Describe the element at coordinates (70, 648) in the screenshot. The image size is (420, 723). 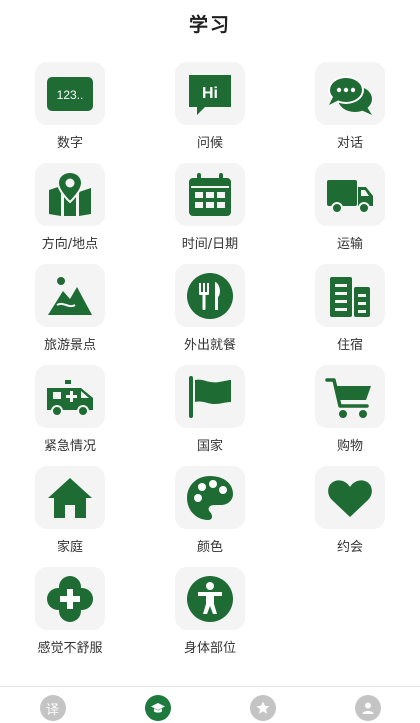
I see `category-label: 感觉不舒服` at that location.